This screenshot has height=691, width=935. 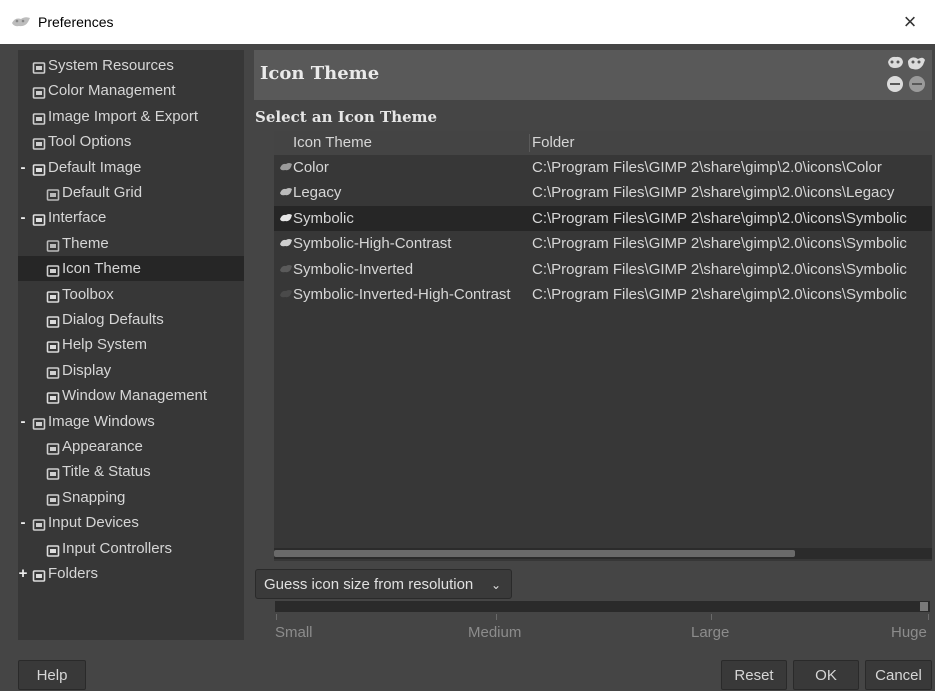 What do you see at coordinates (101, 421) in the screenshot?
I see `sidebar-item-label: Image Windows` at bounding box center [101, 421].